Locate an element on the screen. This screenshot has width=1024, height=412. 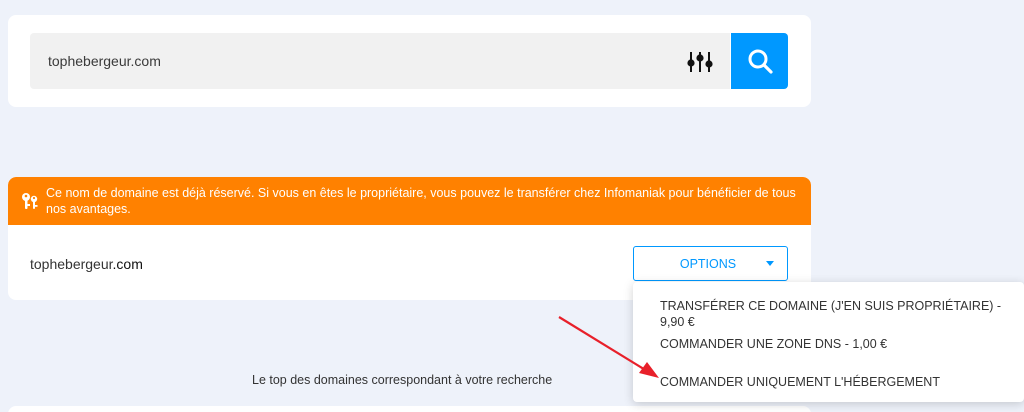
search-button is located at coordinates (759, 61).